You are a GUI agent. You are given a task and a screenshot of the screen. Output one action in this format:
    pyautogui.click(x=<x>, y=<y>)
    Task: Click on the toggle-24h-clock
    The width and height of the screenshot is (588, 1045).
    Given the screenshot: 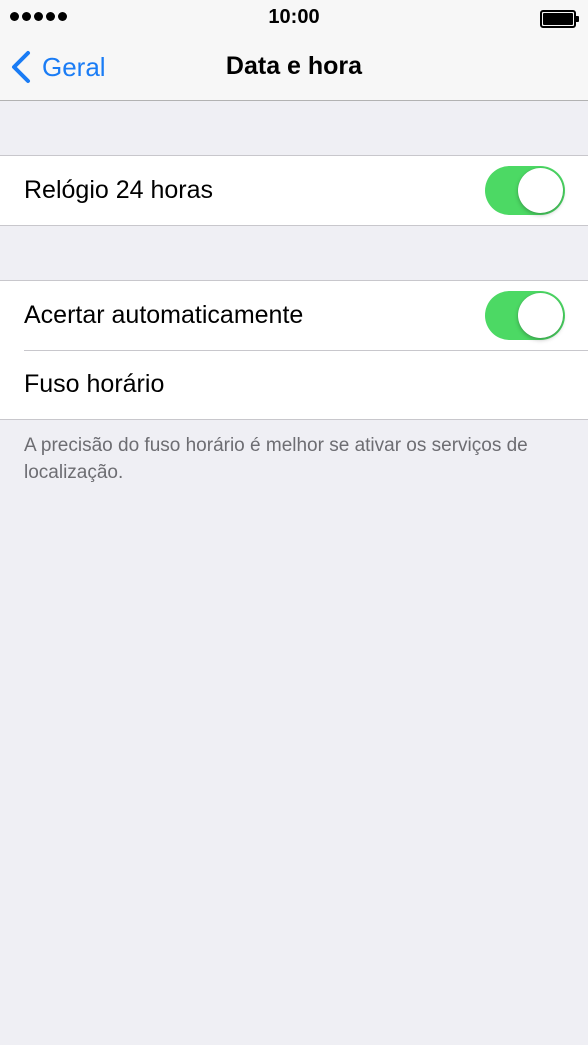 What is the action you would take?
    pyautogui.click(x=525, y=190)
    